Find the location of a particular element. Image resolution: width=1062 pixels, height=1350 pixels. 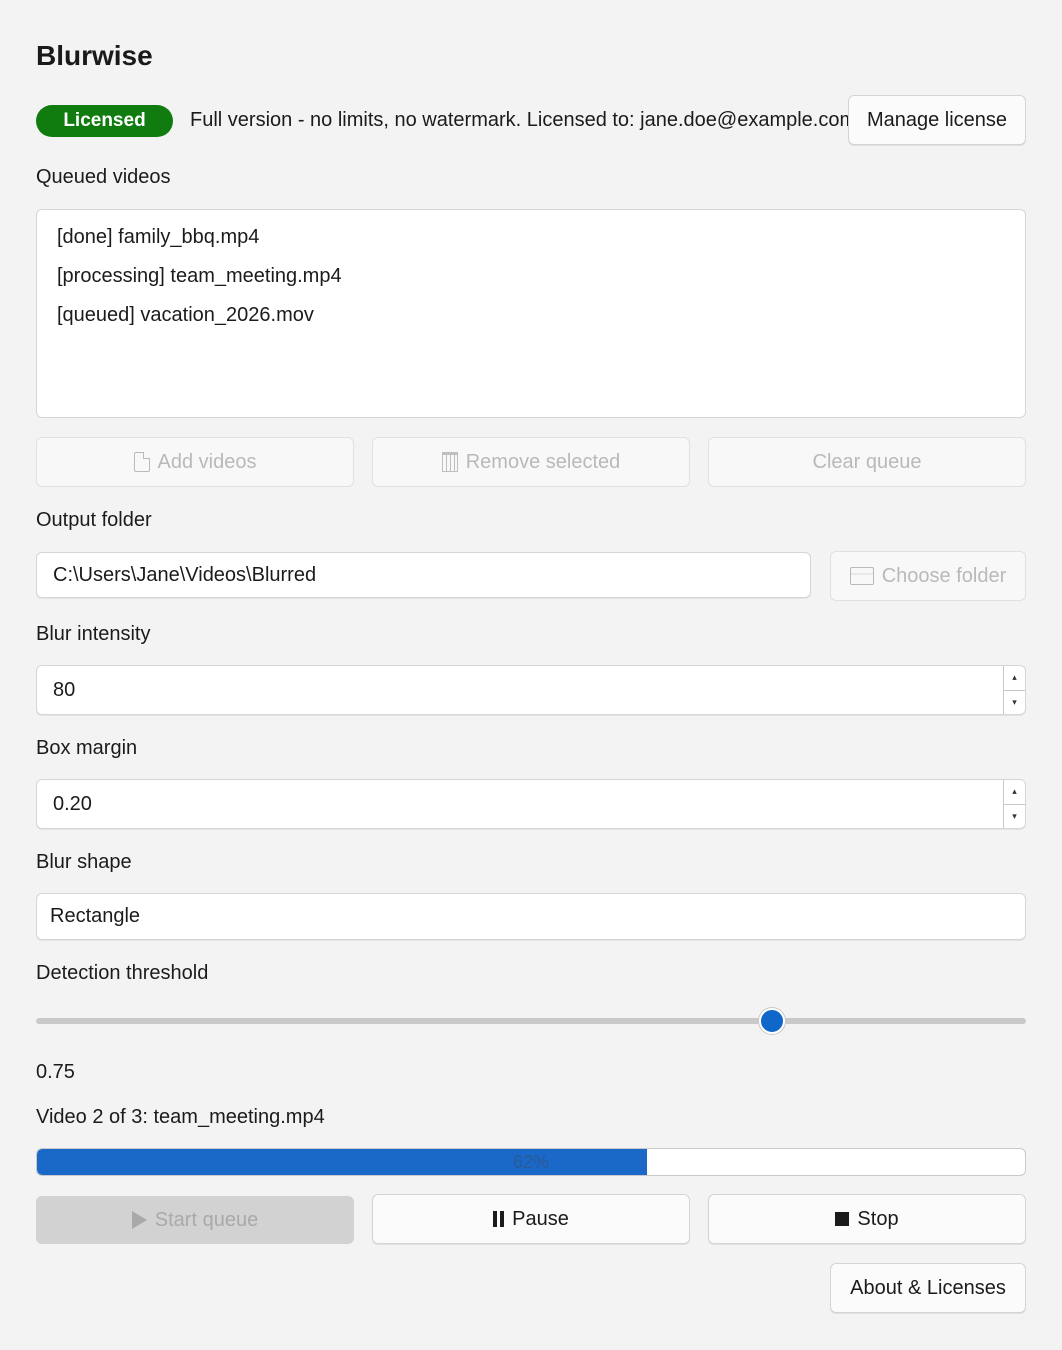

blur-shape-select: Rectangle is located at coordinates (531, 916).